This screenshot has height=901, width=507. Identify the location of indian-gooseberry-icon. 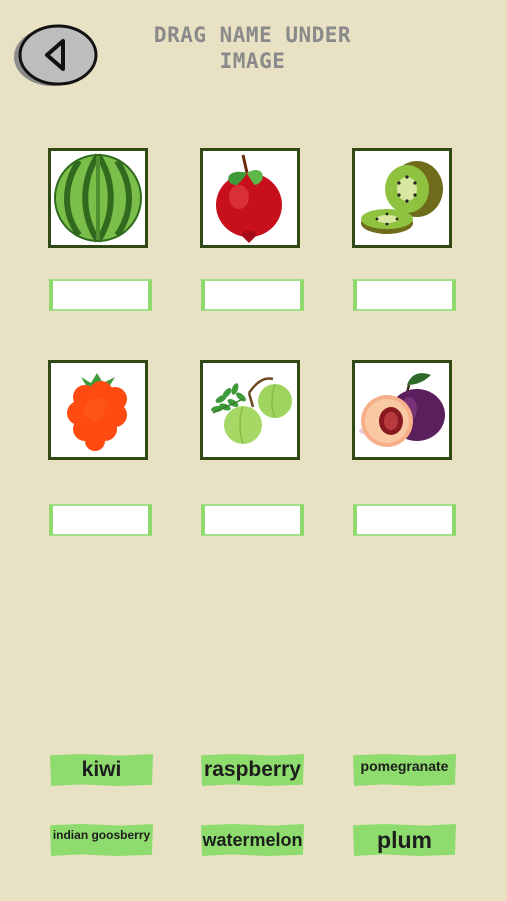
(251, 410).